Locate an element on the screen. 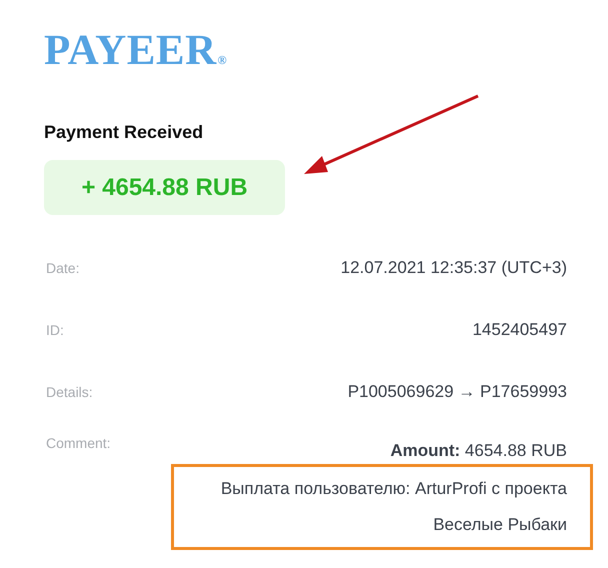 The width and height of the screenshot is (608, 568). comment-text: Выплата пользователю: ArturProfi с проекта Веселые Рыбаки is located at coordinates (393, 507).